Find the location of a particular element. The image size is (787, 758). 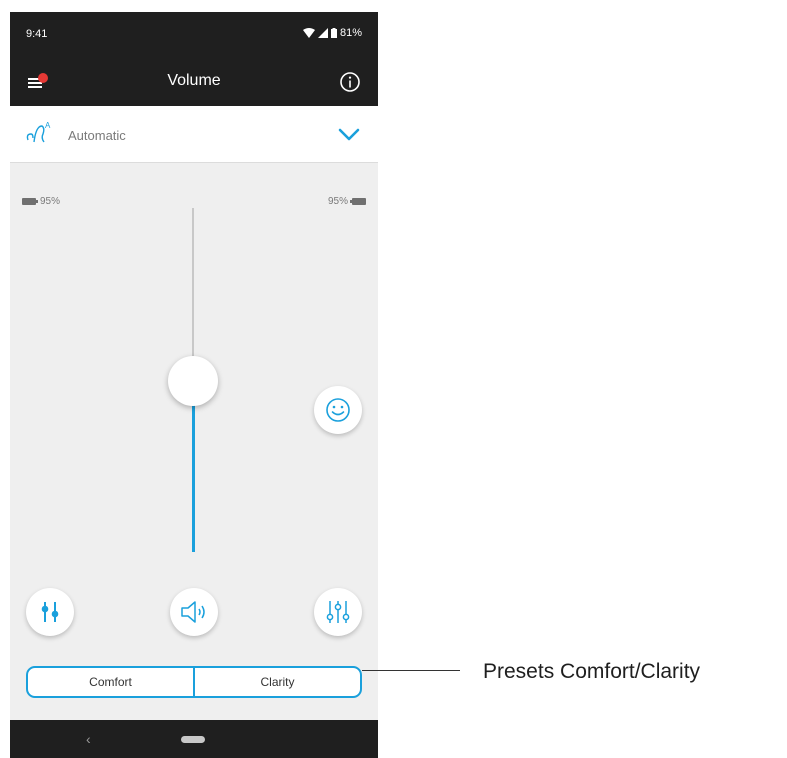

battery-percent: 81% is located at coordinates (350, 33).